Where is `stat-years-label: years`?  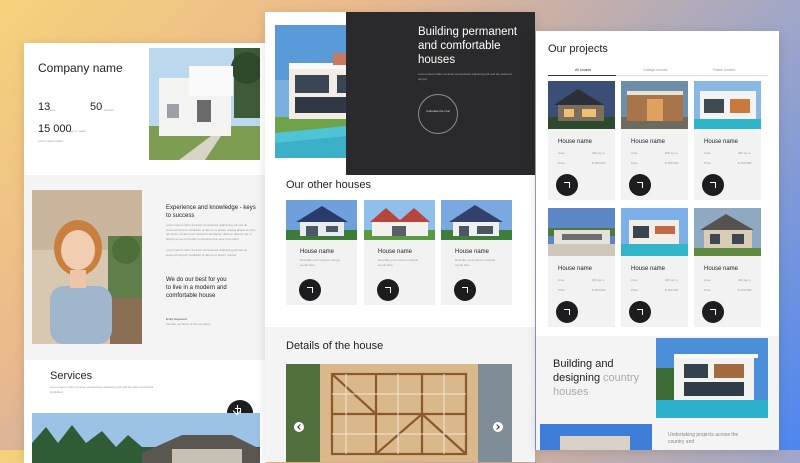
stat-years-label: years is located at coordinates (52, 110).